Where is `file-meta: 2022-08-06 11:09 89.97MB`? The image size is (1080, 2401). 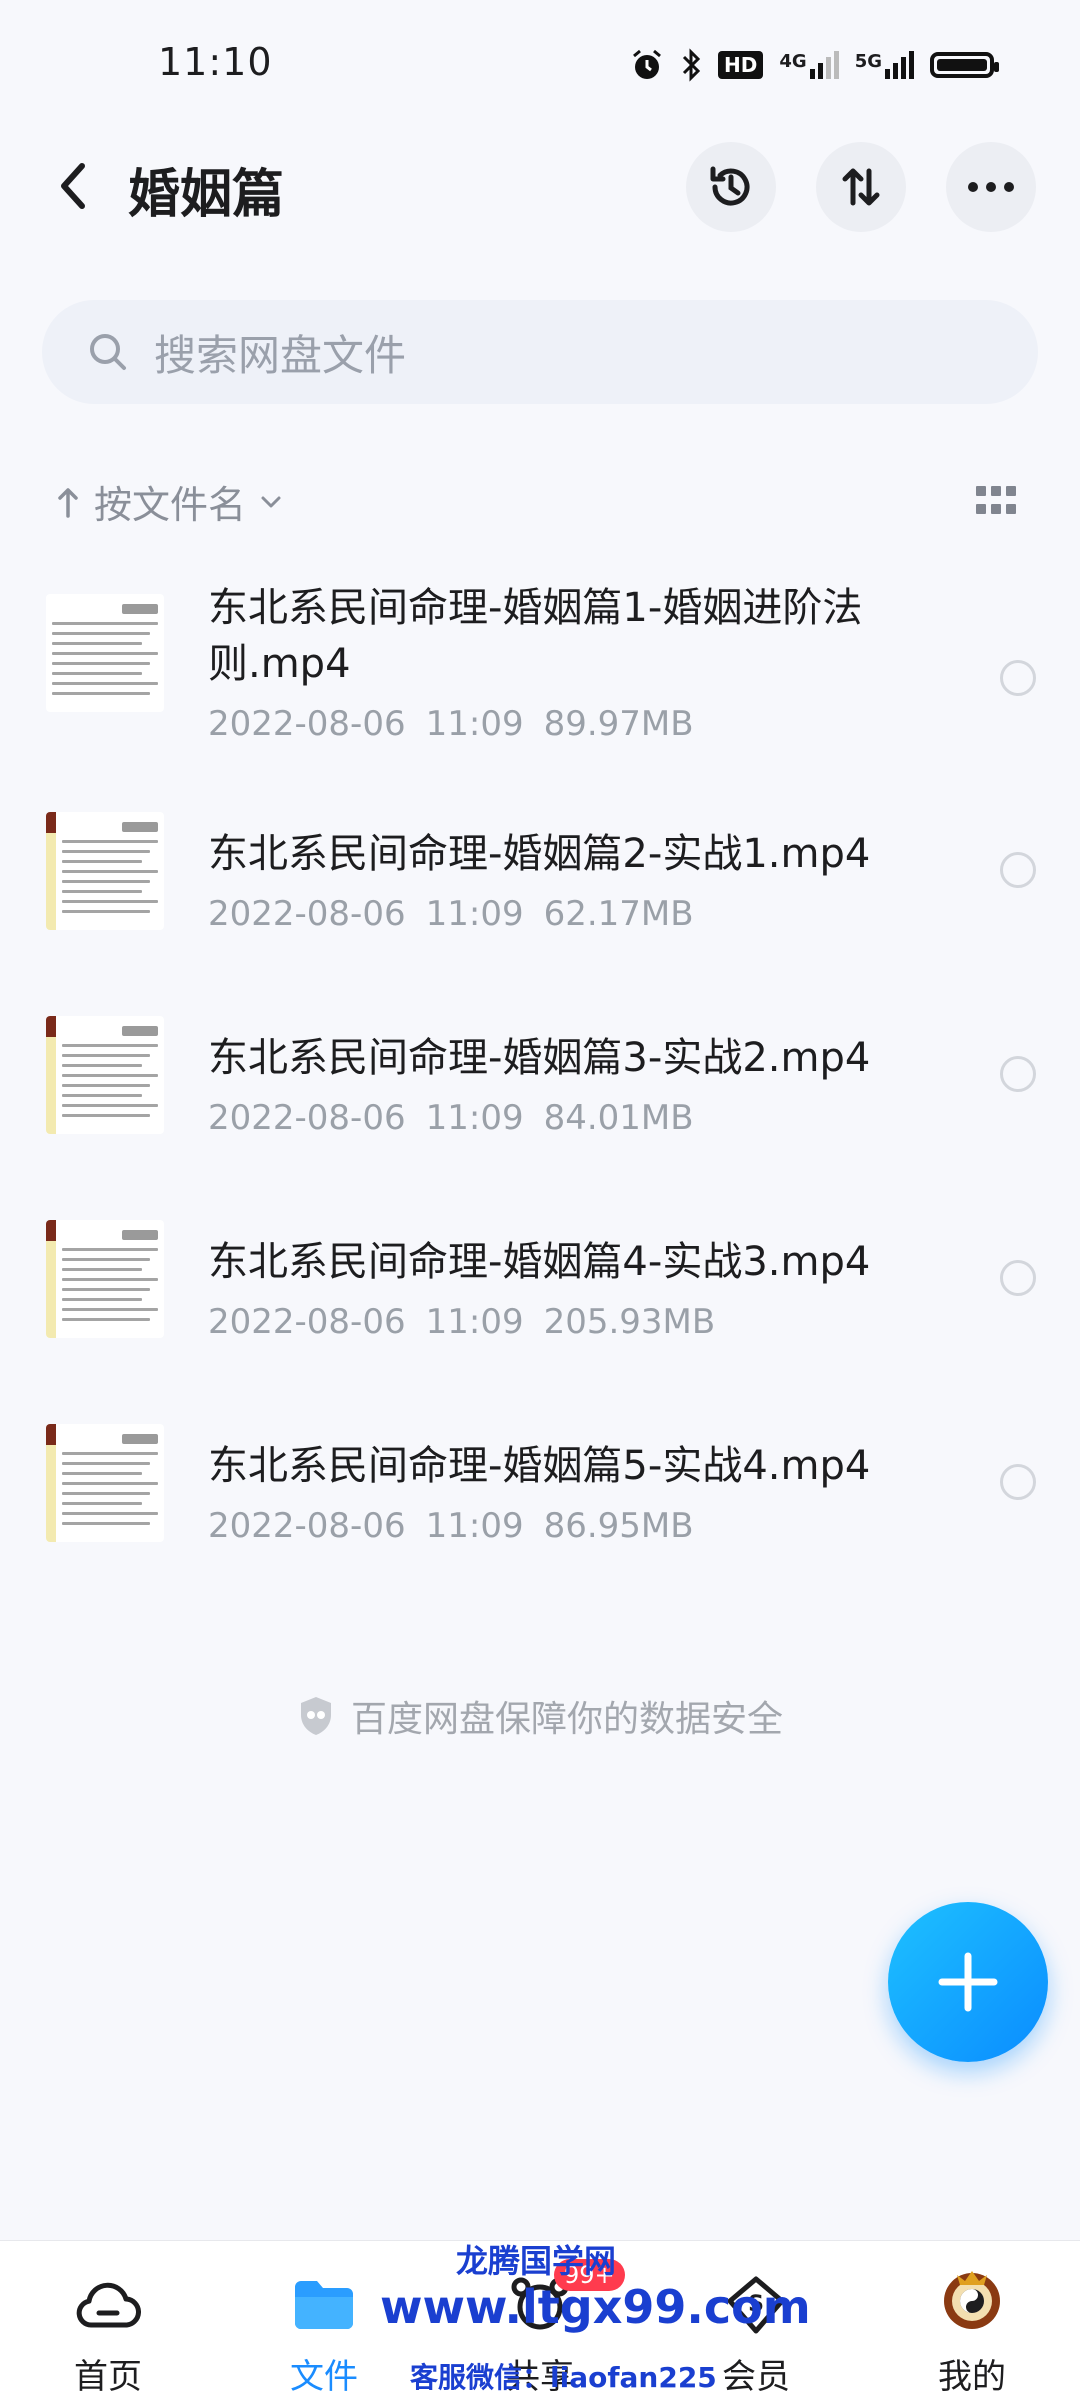
file-meta: 2022-08-06 11:09 89.97MB is located at coordinates (451, 724).